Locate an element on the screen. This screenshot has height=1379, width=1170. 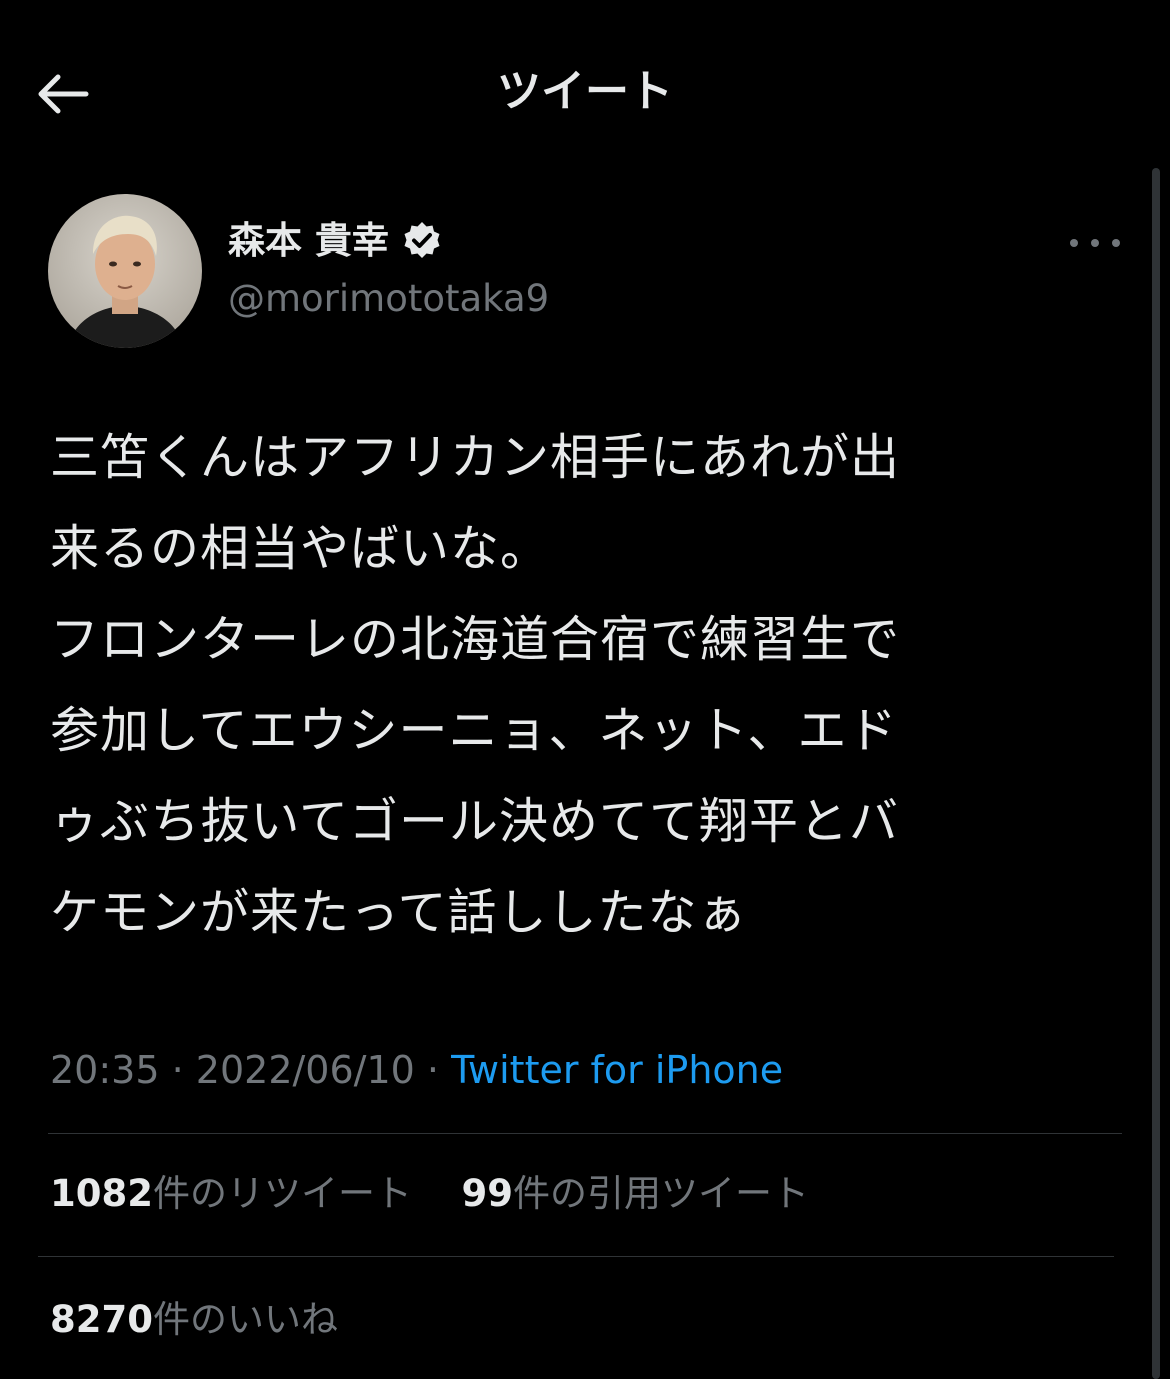
tweet-date: 2022/06/10 is located at coordinates (305, 1070).